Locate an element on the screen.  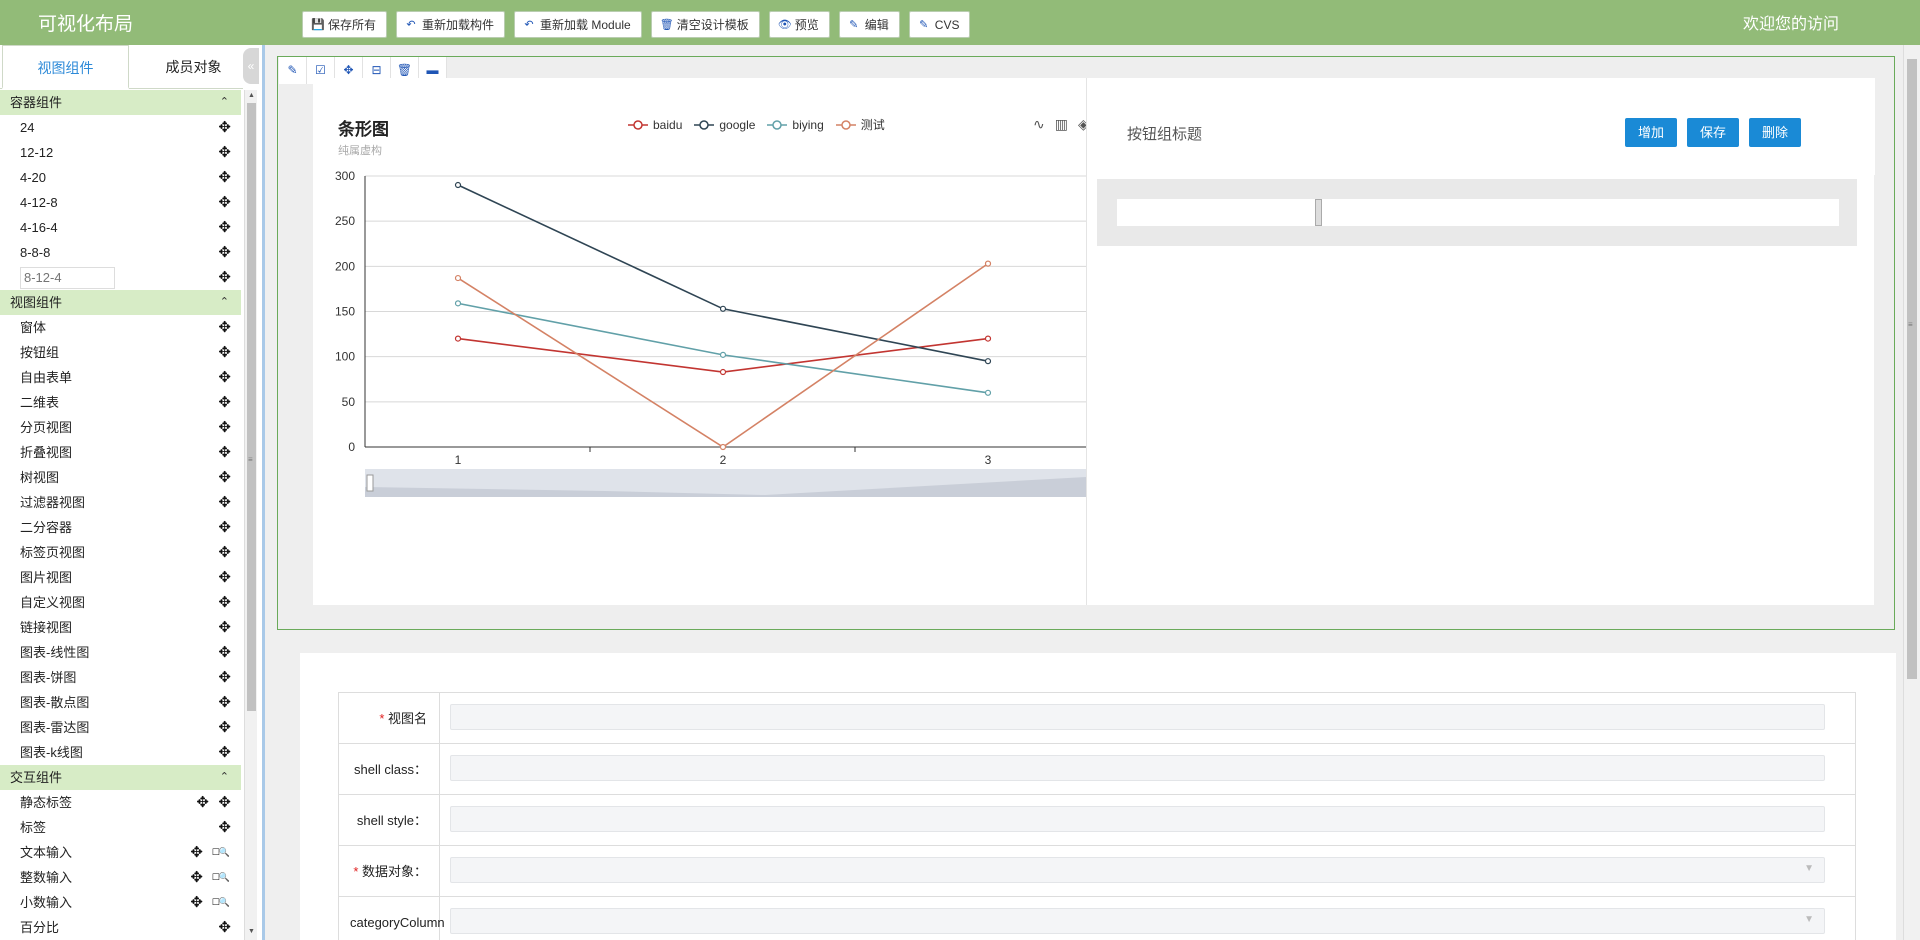
legend-item: biying is located at coordinates (795, 124).